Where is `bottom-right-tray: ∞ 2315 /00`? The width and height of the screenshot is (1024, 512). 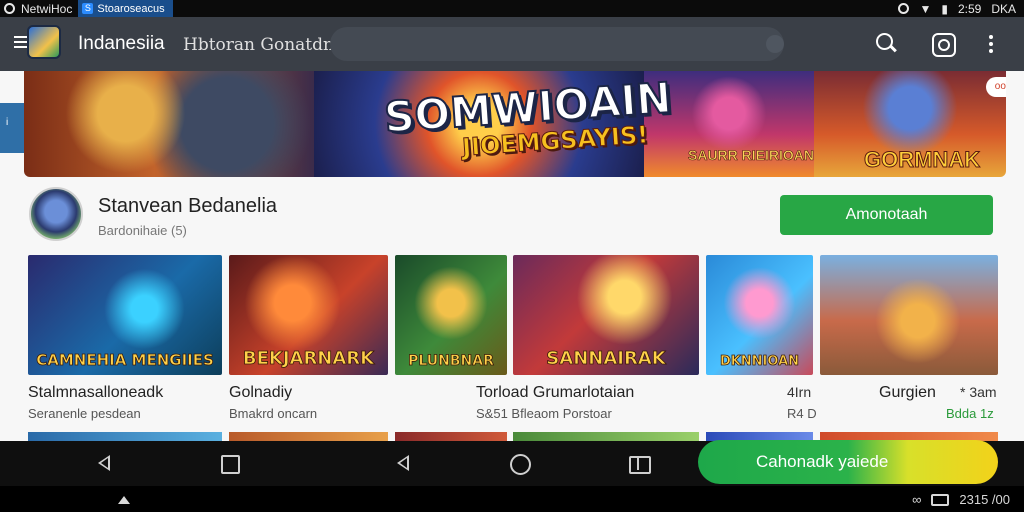 bottom-right-tray: ∞ 2315 /00 is located at coordinates (961, 499).